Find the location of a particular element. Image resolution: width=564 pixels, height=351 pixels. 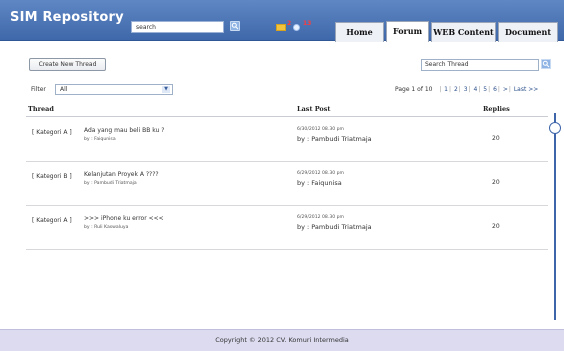

mail-icon is located at coordinates (281, 27).